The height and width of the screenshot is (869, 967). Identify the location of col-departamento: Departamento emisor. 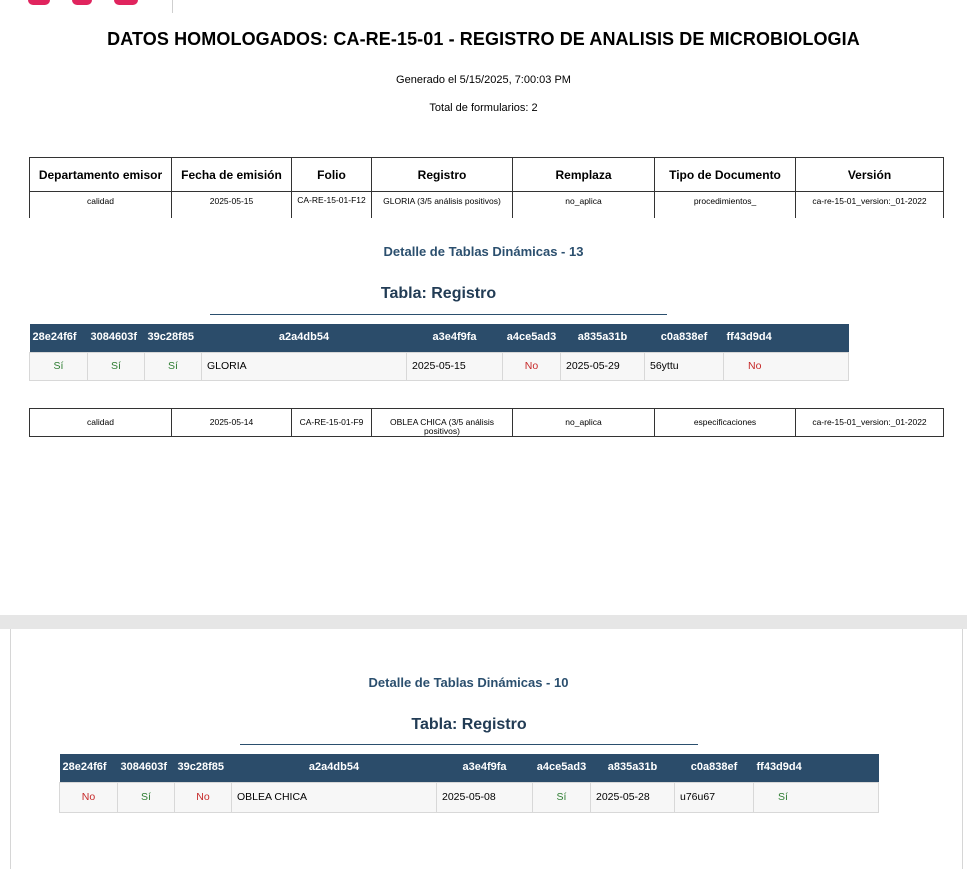
(100, 174).